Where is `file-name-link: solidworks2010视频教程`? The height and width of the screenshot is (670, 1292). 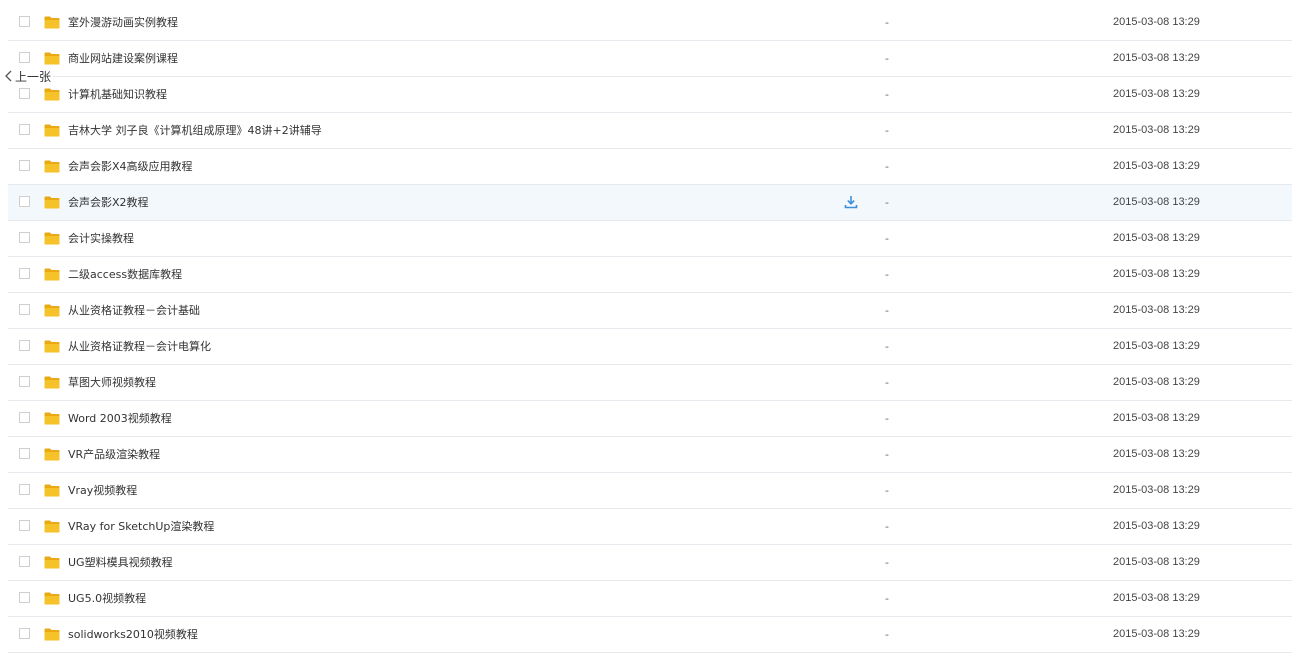
file-name-link: solidworks2010视频教程 is located at coordinates (133, 634).